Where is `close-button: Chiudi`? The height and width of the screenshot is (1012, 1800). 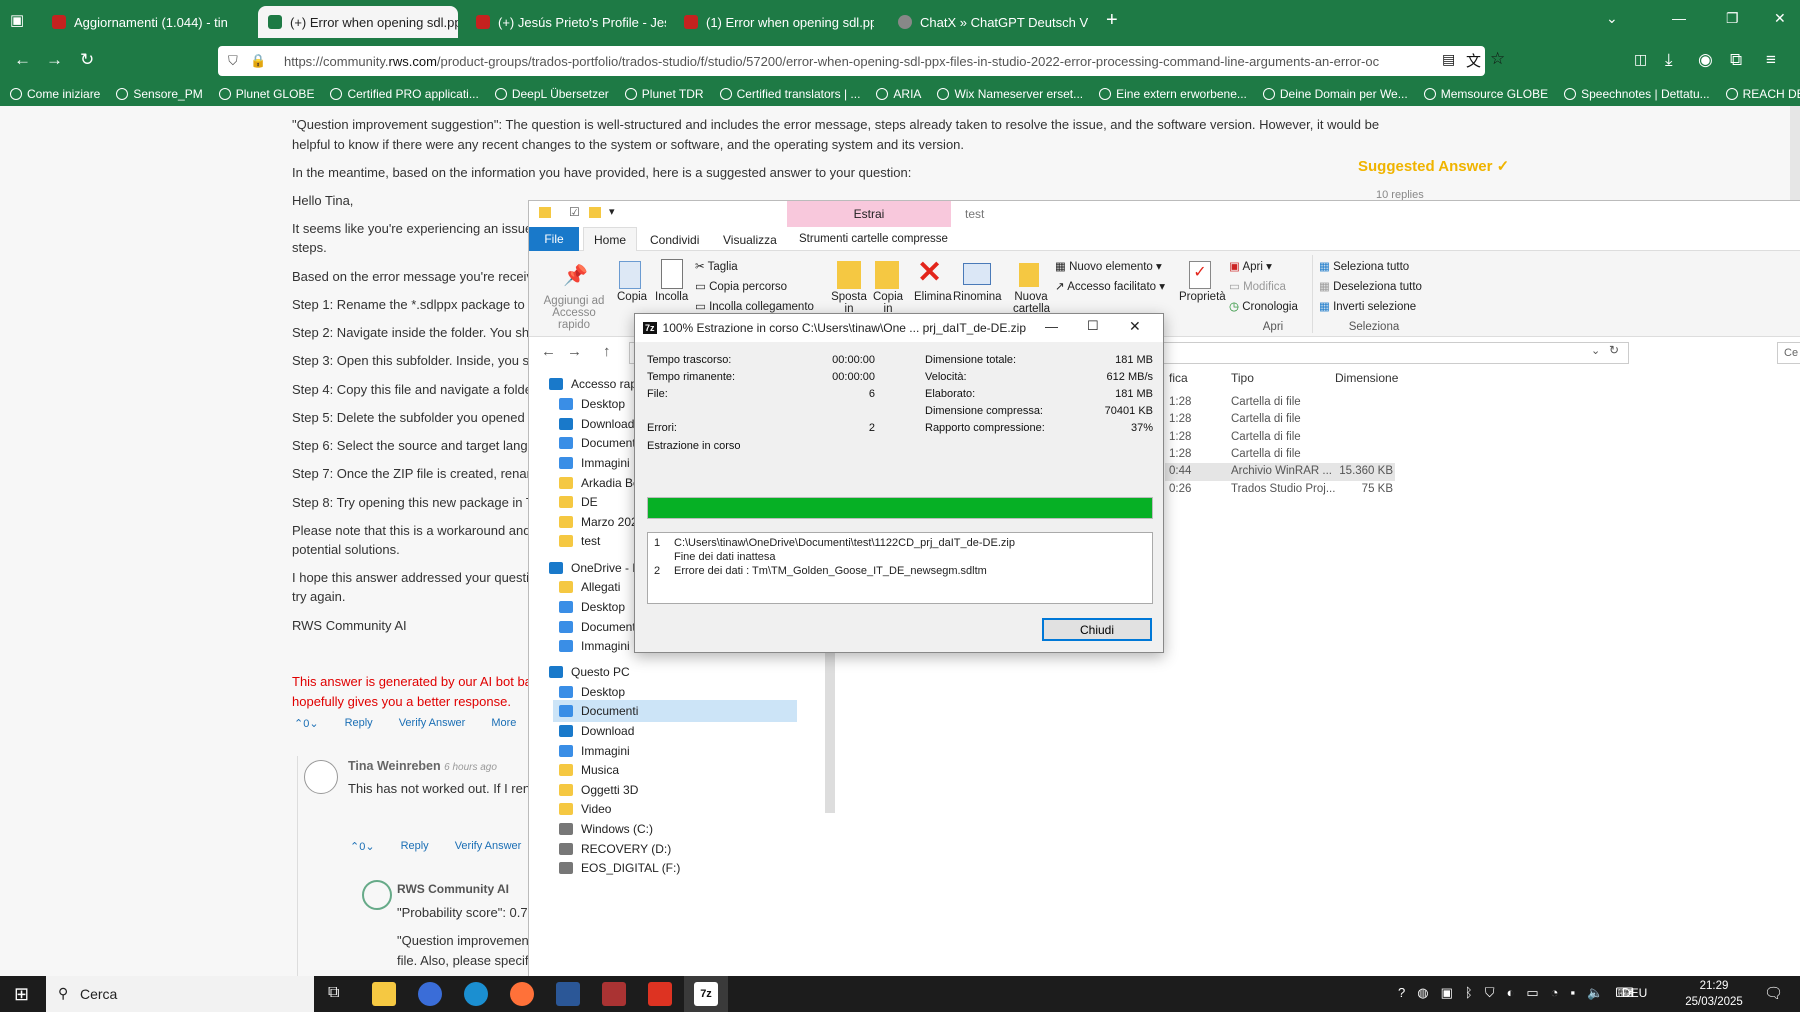 close-button: Chiudi is located at coordinates (1097, 629).